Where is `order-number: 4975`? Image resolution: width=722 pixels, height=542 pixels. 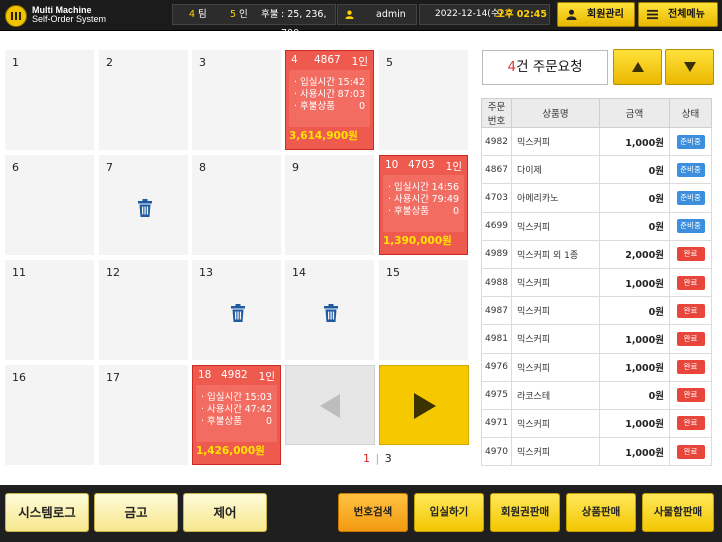 order-number: 4975 is located at coordinates (496, 395).